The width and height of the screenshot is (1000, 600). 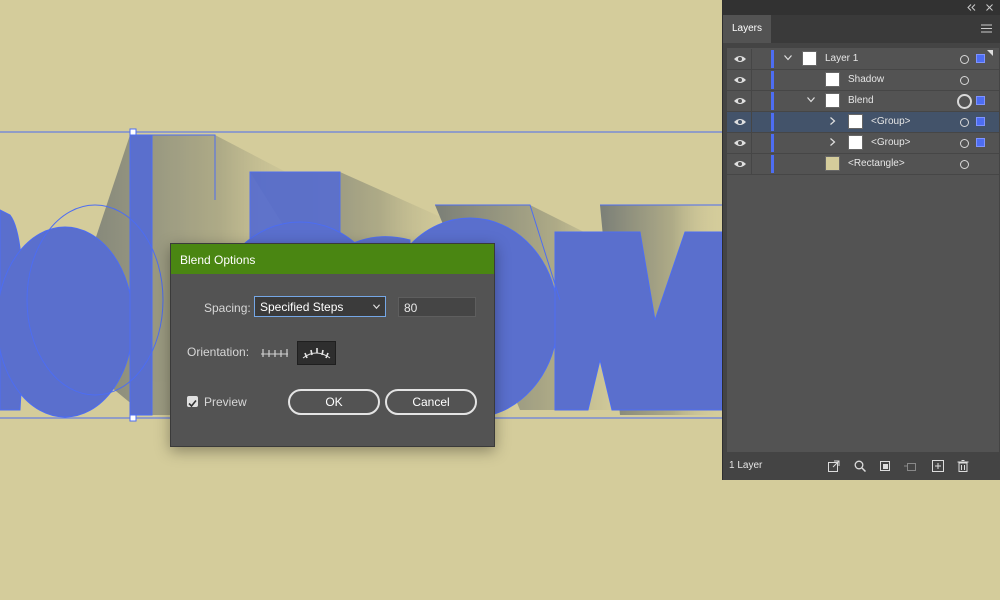 I want to click on layer-row-group-2: <Group>, so click(x=863, y=143).